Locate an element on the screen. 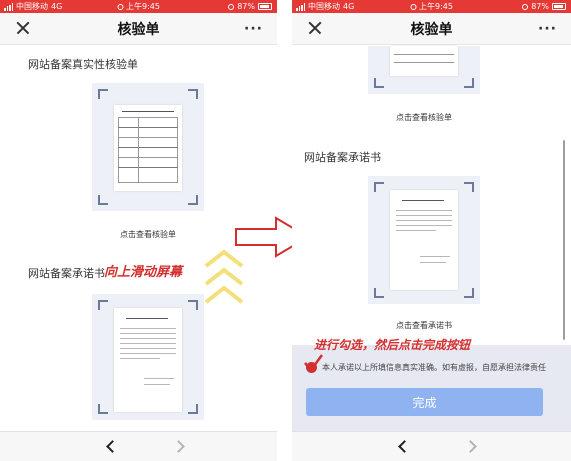  view-commitment-letter-link: 点击查看承诺书 is located at coordinates (424, 325).